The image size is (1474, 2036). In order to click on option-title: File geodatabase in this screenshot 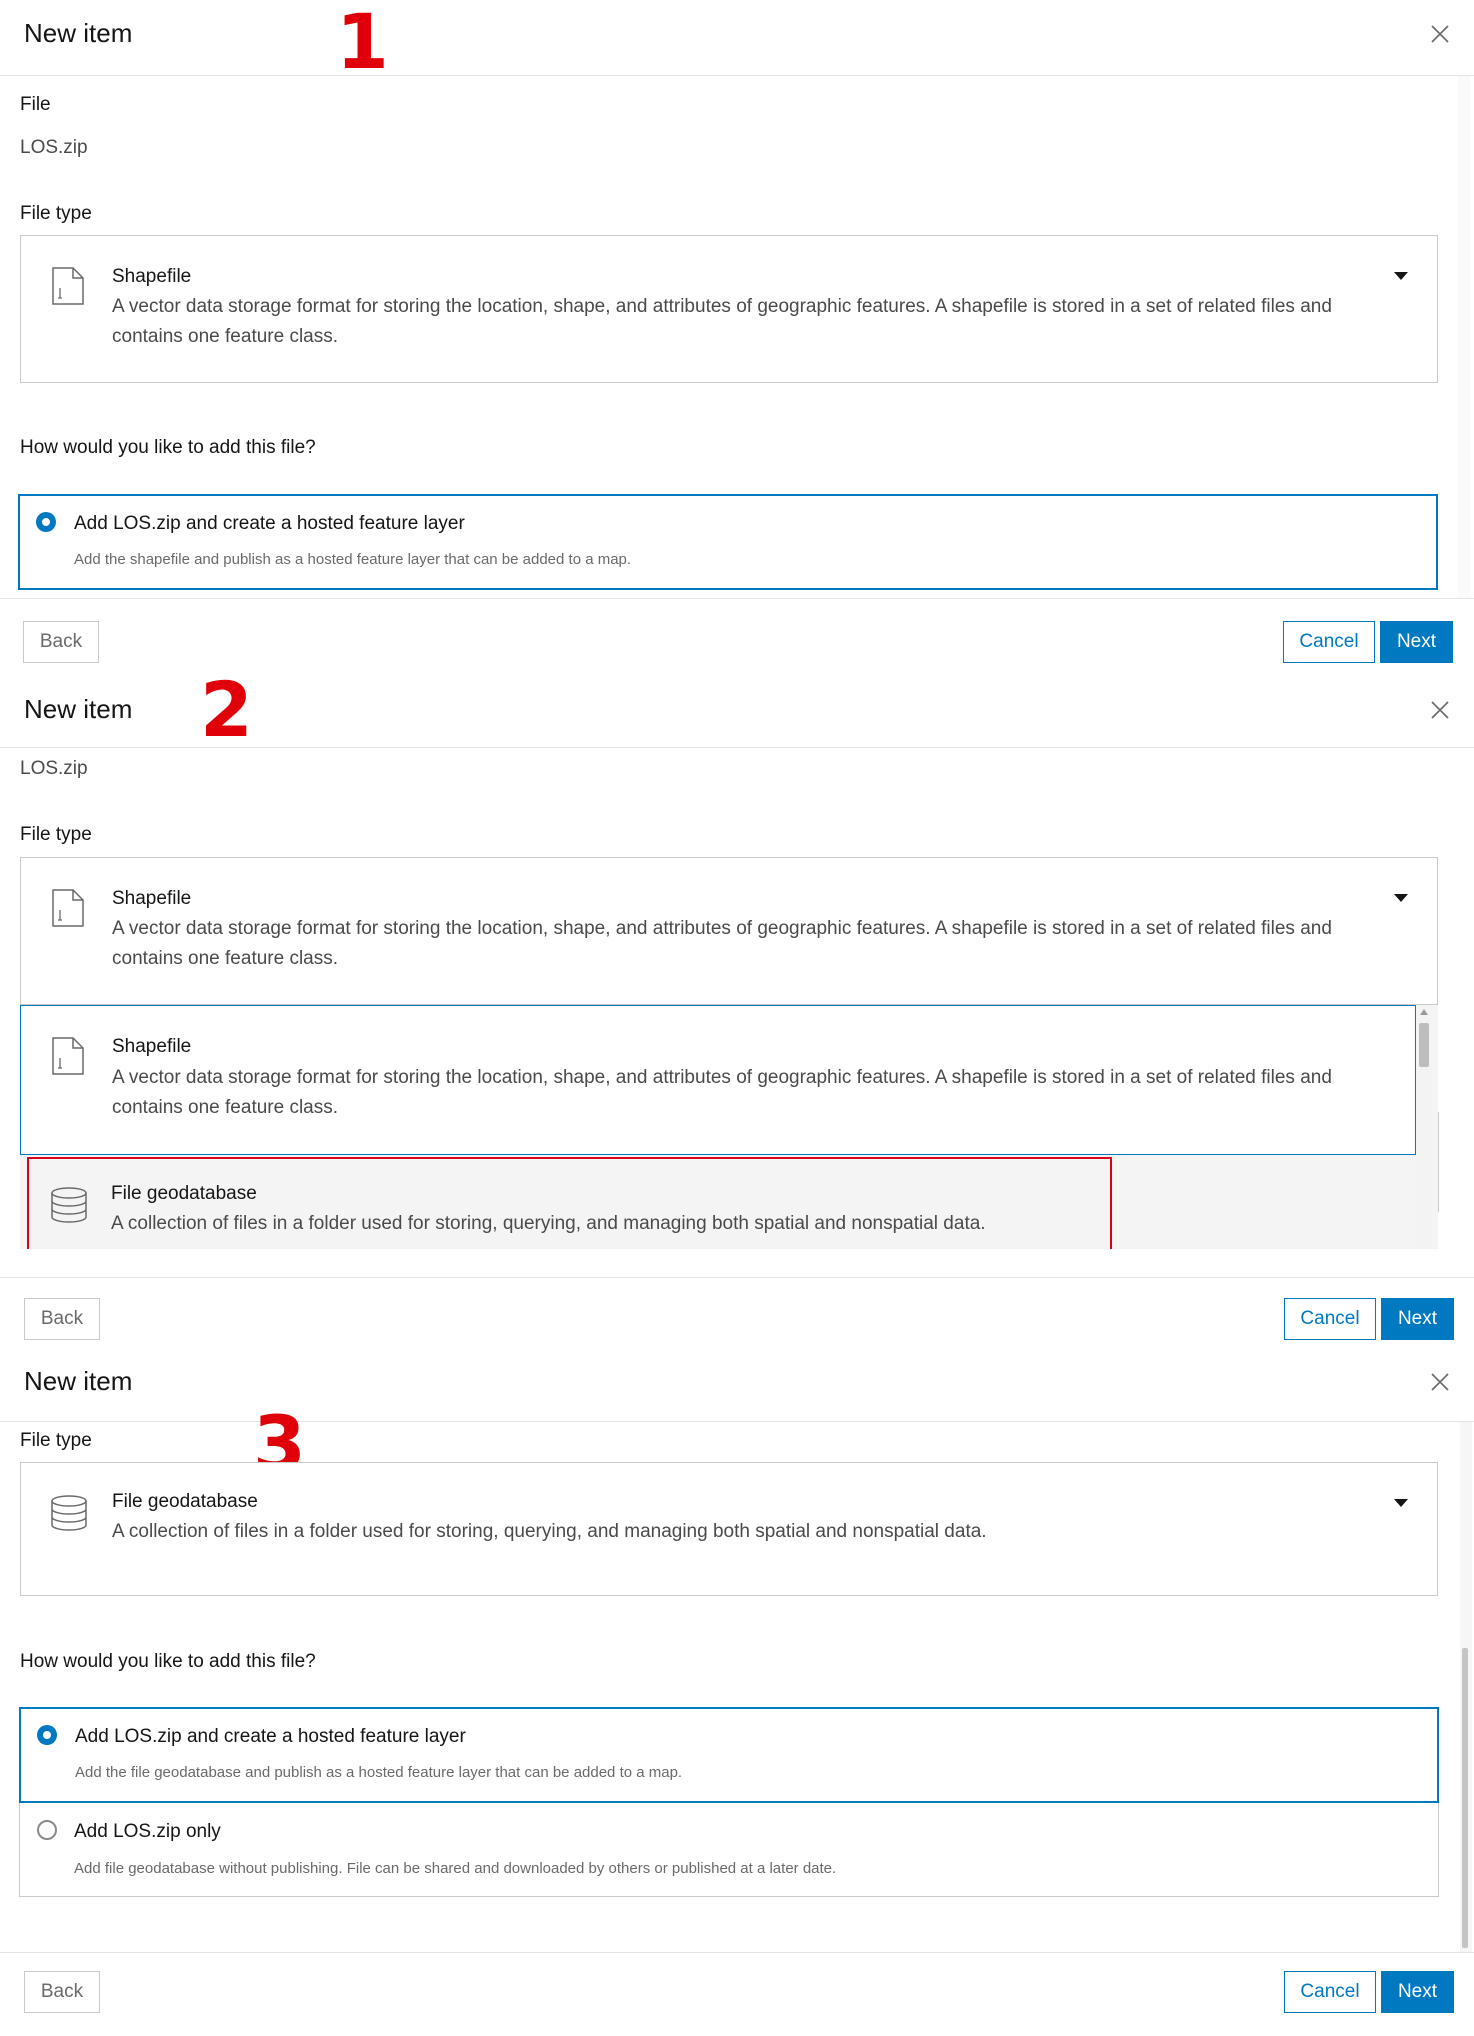, I will do `click(184, 1193)`.